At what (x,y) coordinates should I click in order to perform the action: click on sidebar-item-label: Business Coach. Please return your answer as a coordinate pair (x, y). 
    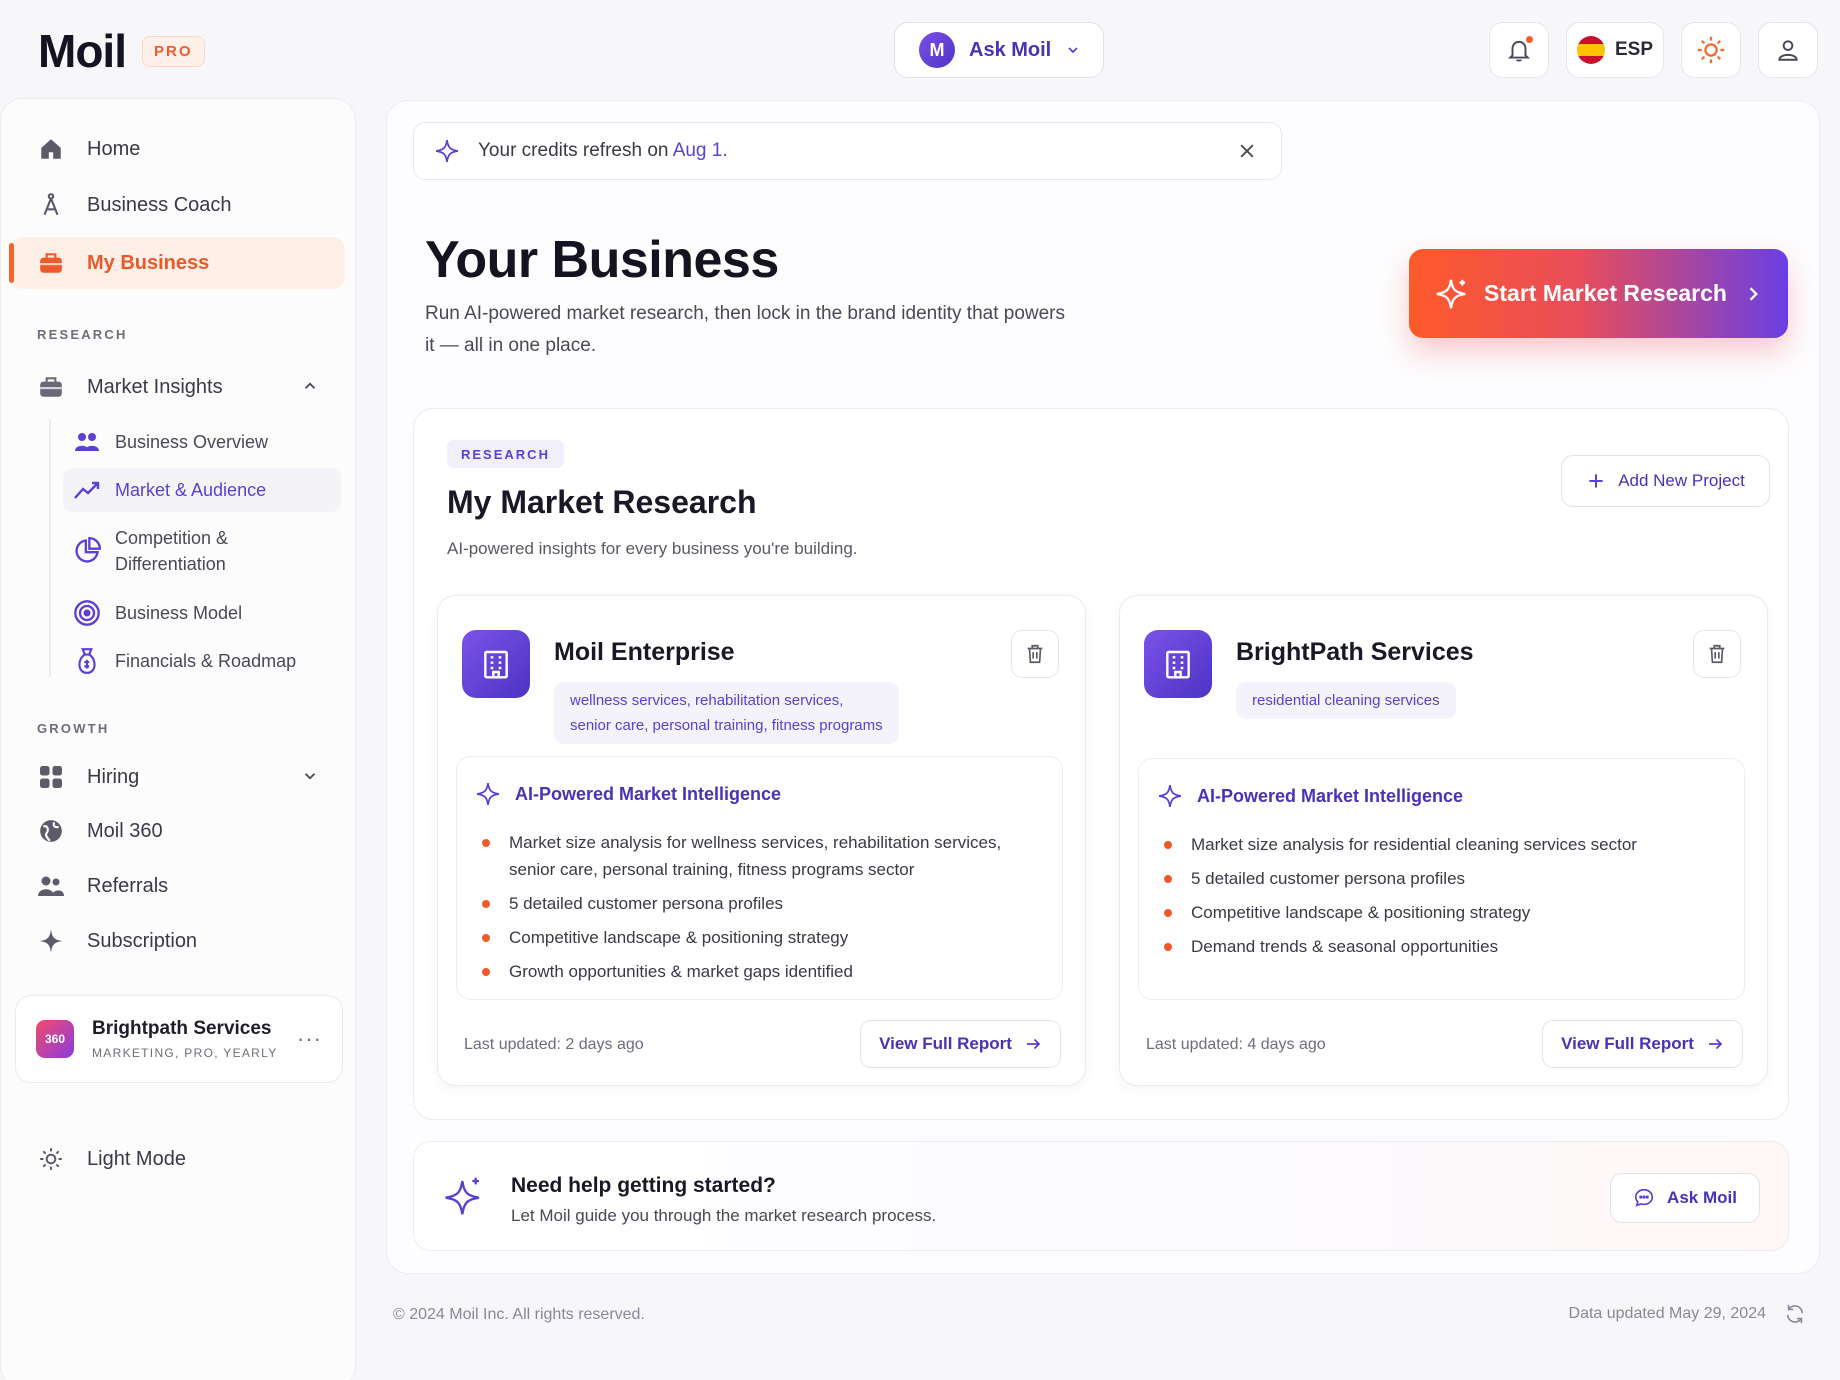
    Looking at the image, I should click on (159, 204).